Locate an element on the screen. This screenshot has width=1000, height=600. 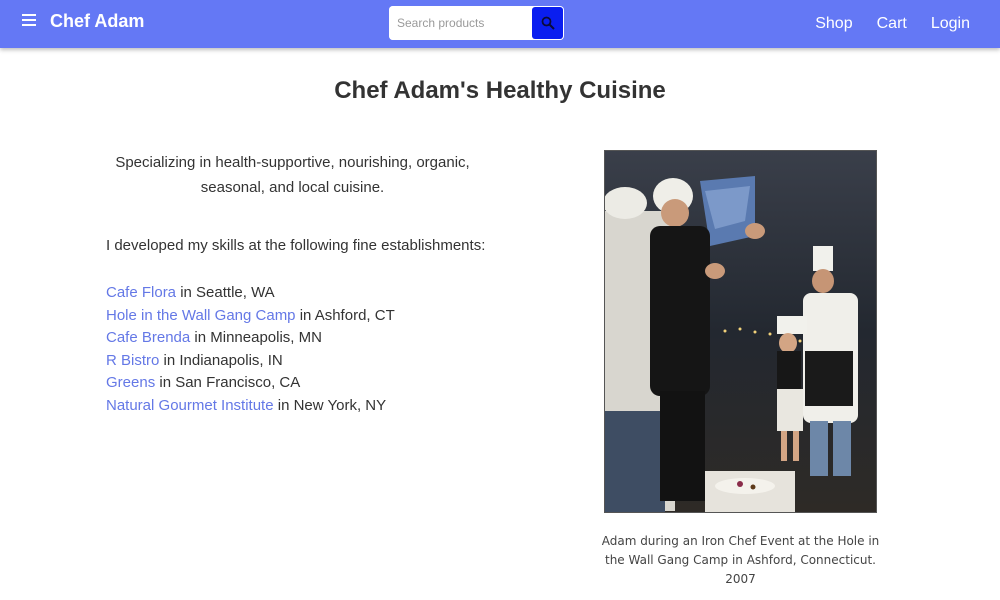
top-navbar: Chef Adam Shop Cart Login is located at coordinates (500, 24).